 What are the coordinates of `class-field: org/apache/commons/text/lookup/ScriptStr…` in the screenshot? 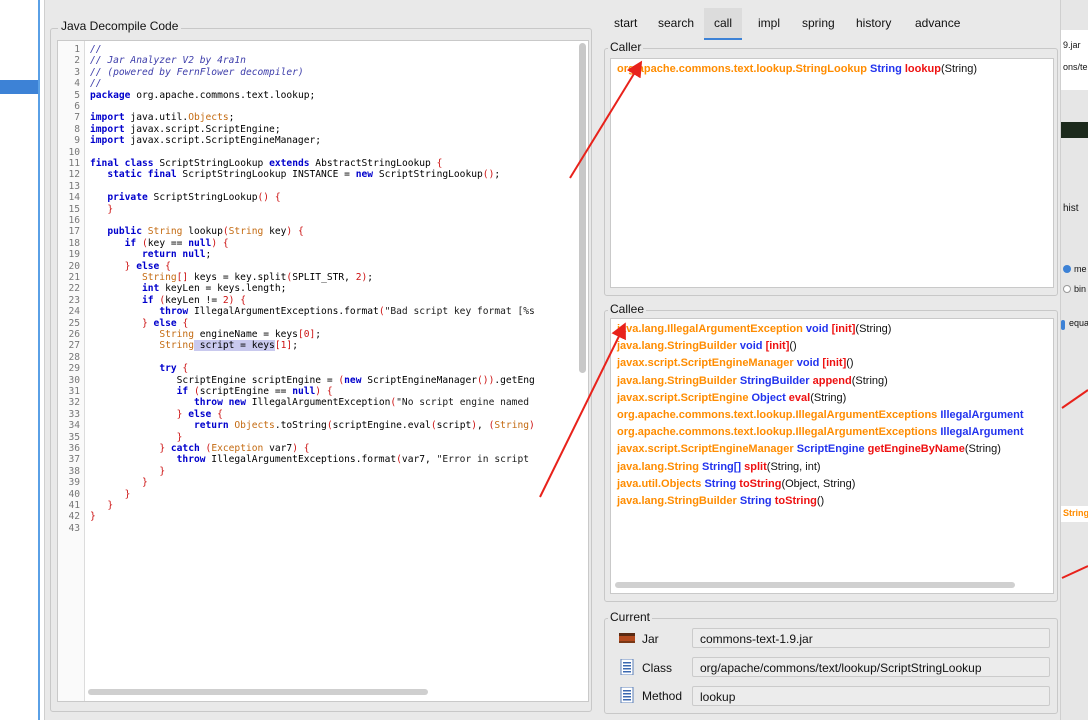 It's located at (871, 667).